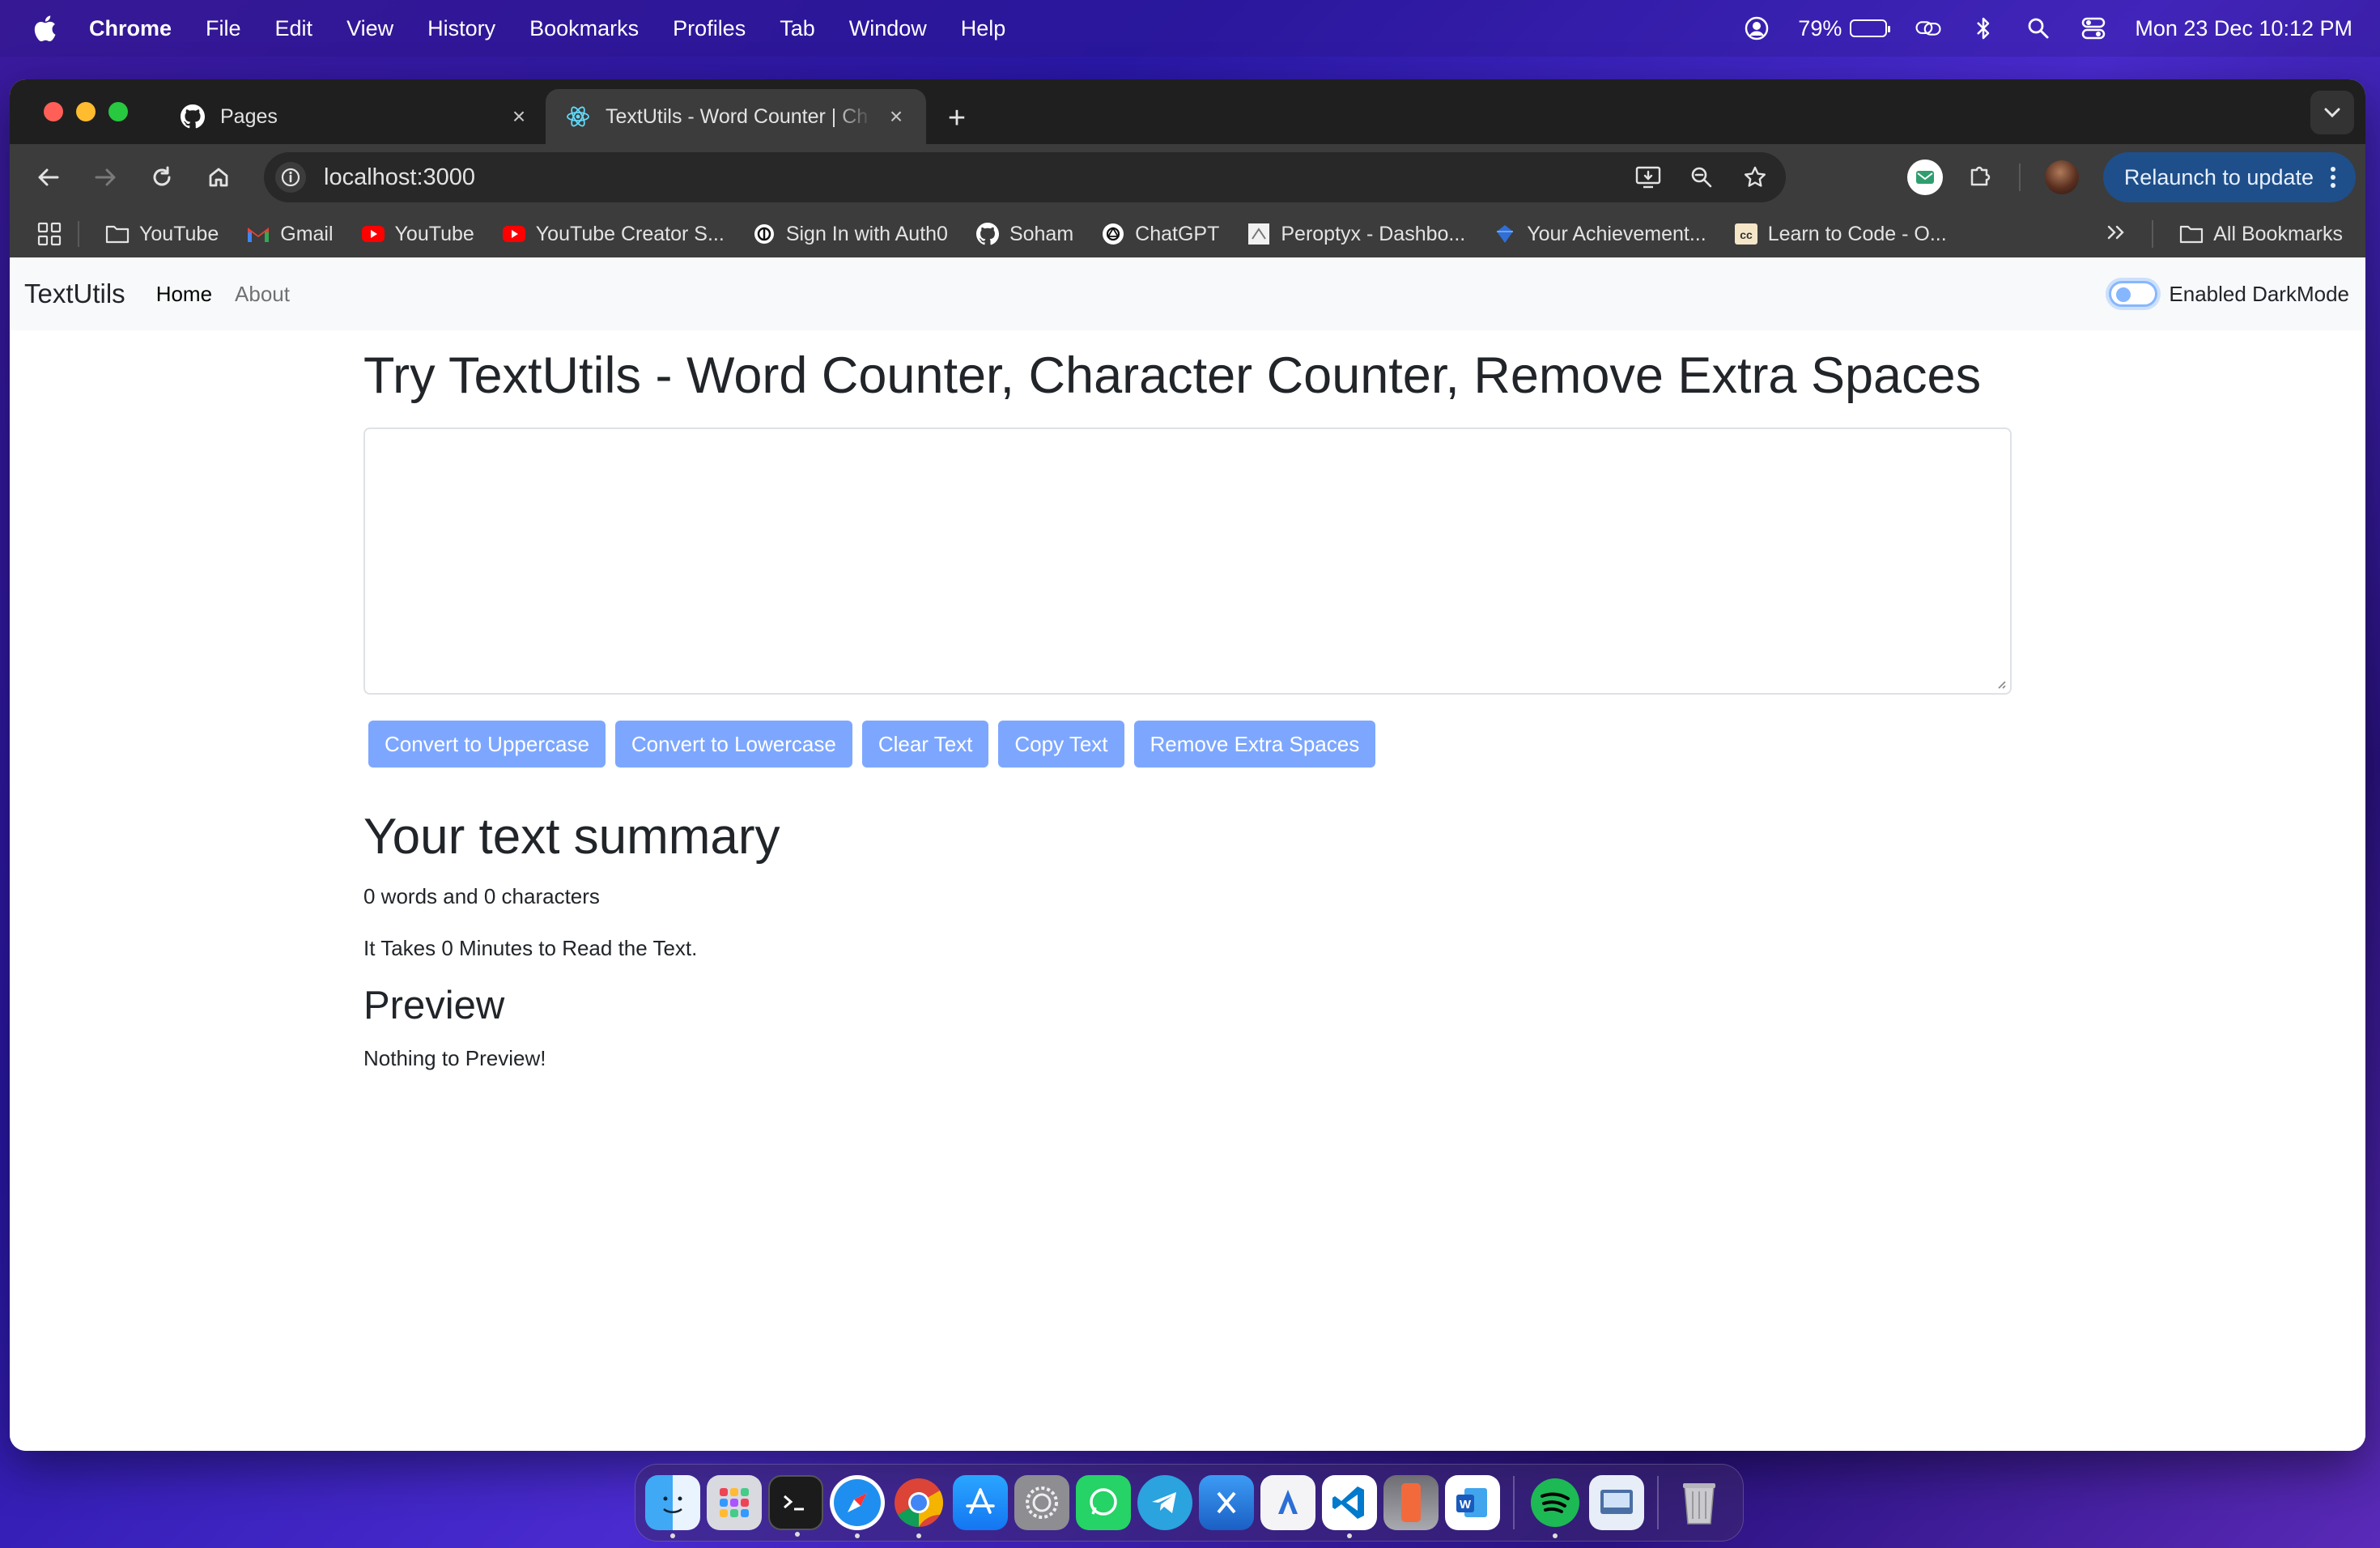 This screenshot has width=2380, height=1548. What do you see at coordinates (2093, 29) in the screenshot?
I see `control-center-icon` at bounding box center [2093, 29].